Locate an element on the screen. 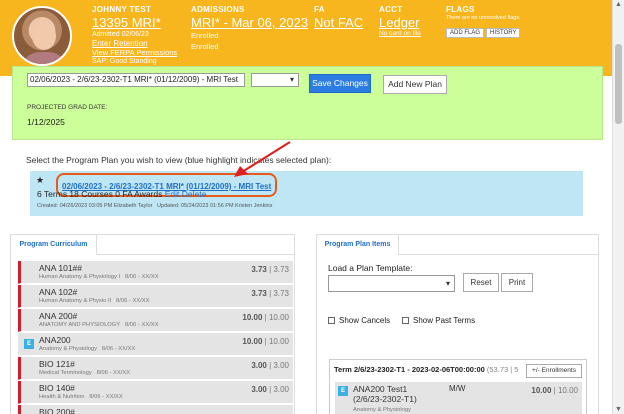 Image resolution: width=624 pixels, height=414 pixels. course-hours-value: 3.00 is located at coordinates (259, 365).